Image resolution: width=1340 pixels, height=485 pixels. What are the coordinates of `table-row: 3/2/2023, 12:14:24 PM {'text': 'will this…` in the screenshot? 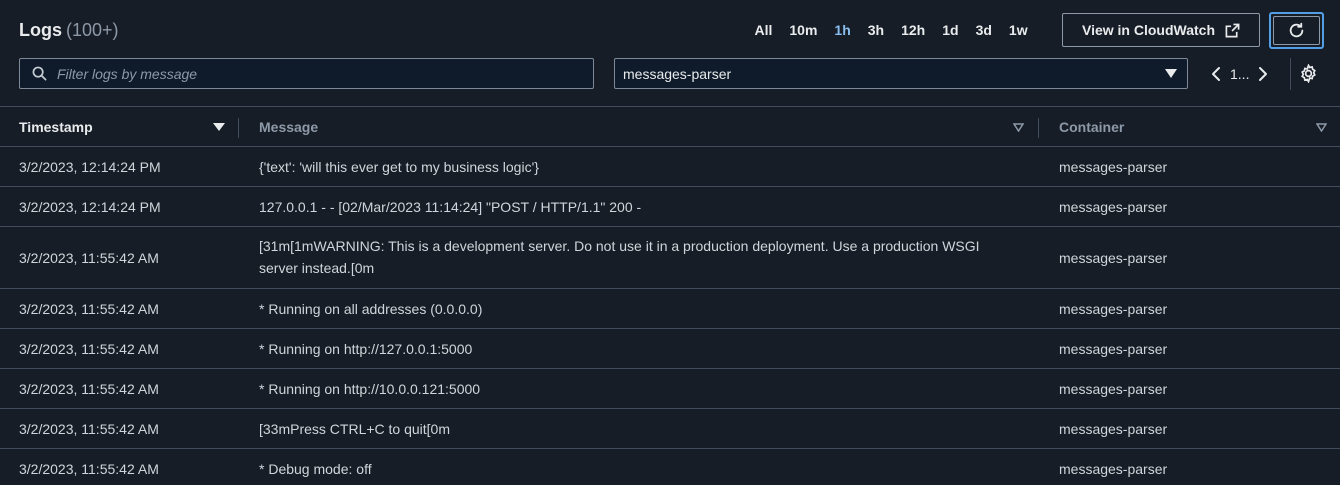 It's located at (670, 167).